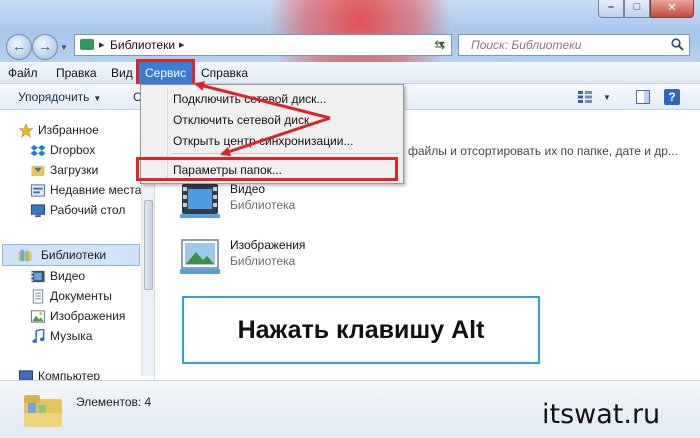  What do you see at coordinates (54, 97) in the screenshot?
I see `organize-label: Упорядочить` at bounding box center [54, 97].